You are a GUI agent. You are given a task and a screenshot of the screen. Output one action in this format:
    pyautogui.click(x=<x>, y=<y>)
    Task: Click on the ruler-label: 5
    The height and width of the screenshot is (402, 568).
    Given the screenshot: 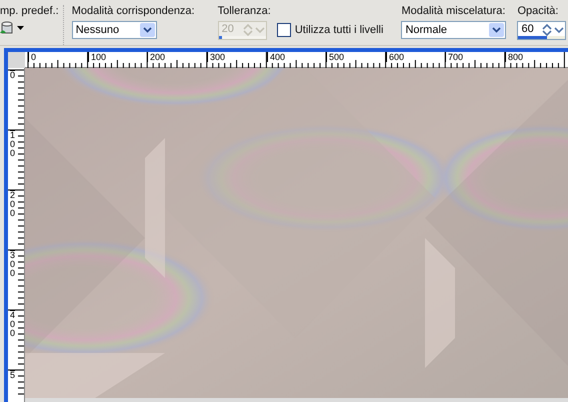 What is the action you would take?
    pyautogui.click(x=12, y=375)
    